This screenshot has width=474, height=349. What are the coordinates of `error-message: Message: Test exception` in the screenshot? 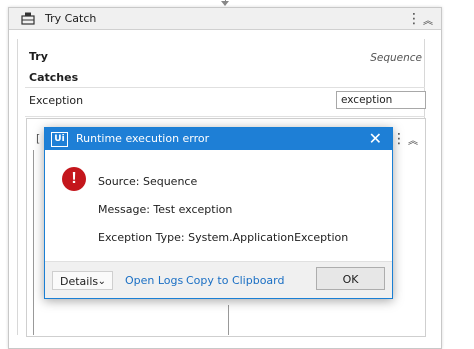 It's located at (165, 209).